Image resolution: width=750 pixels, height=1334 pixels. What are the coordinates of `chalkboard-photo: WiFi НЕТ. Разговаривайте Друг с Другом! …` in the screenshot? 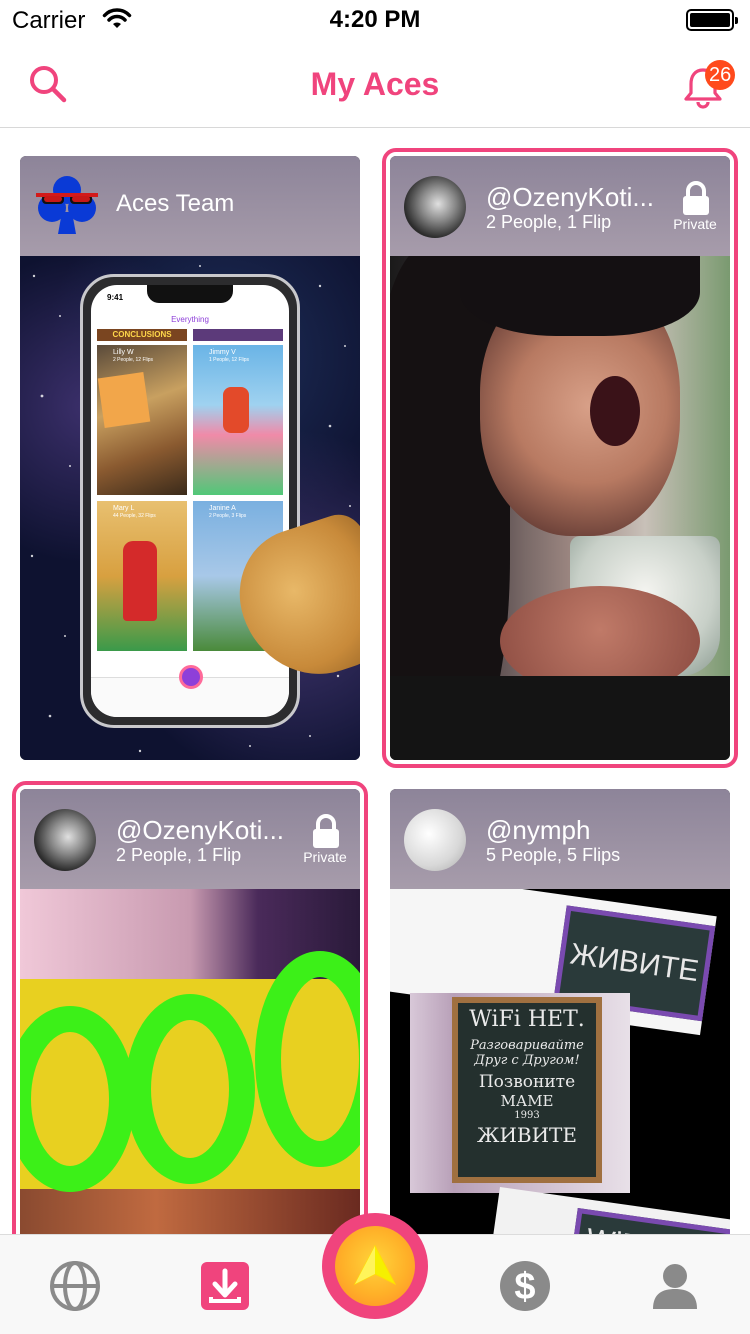 It's located at (520, 1093).